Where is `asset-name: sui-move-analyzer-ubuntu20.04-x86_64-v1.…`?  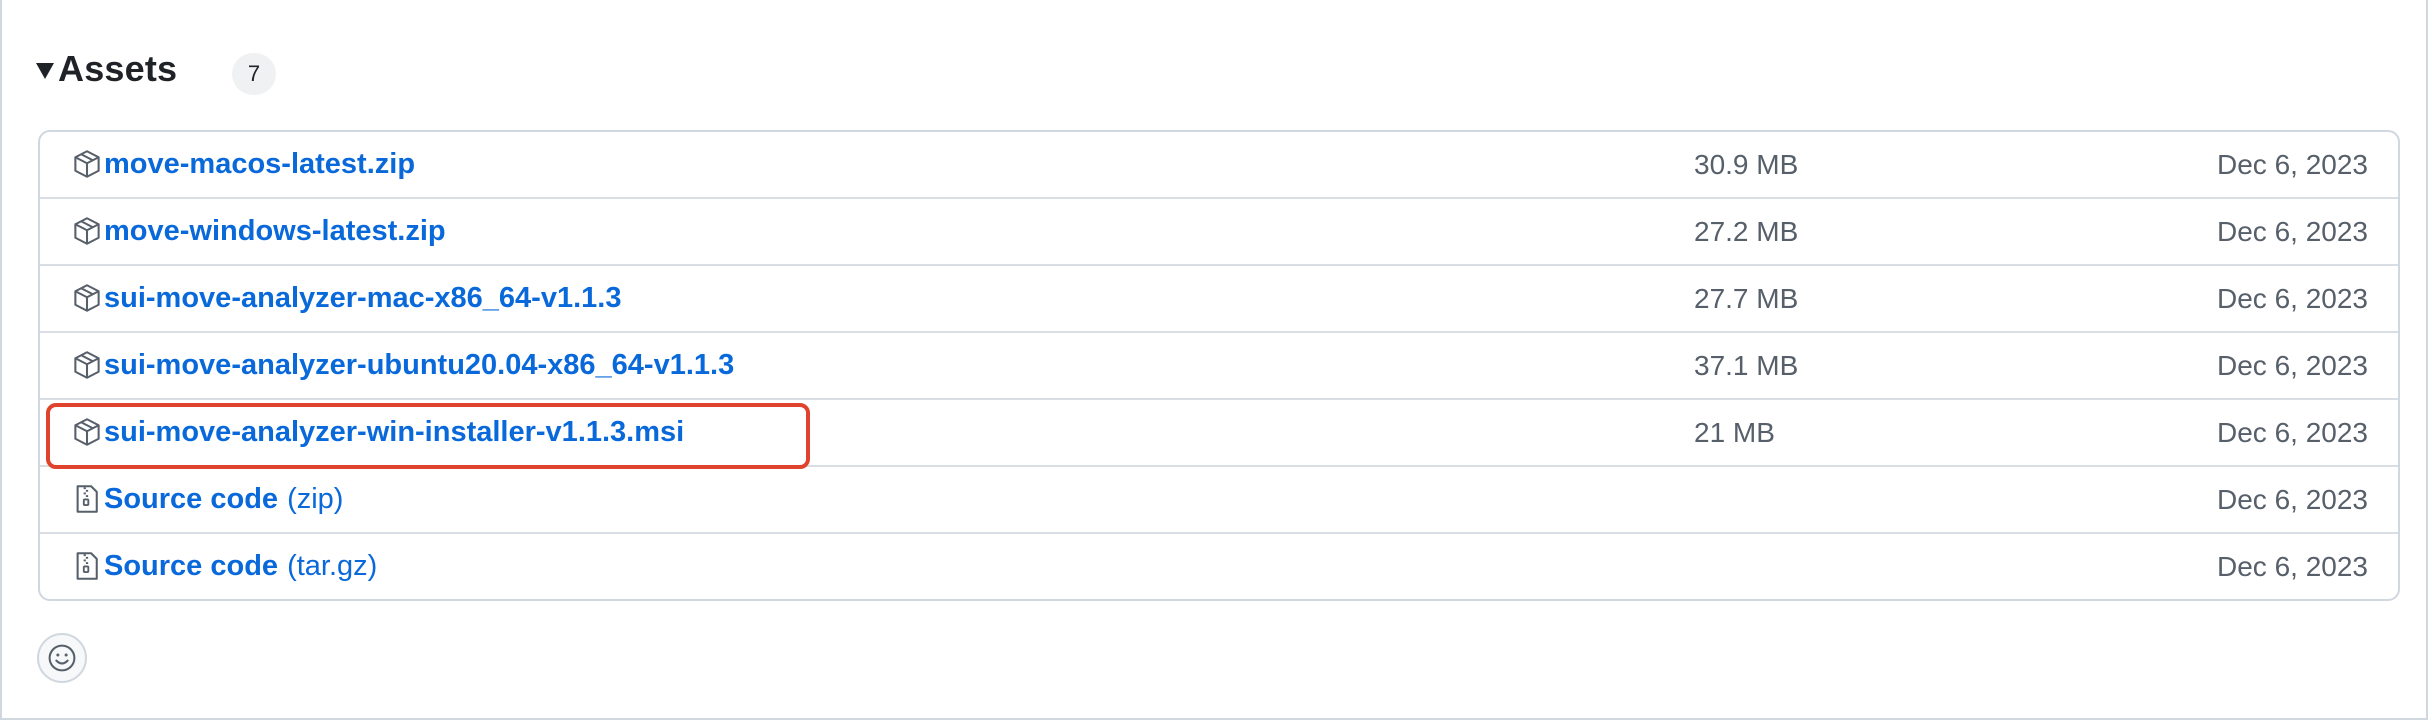 asset-name: sui-move-analyzer-ubuntu20.04-x86_64-v1.… is located at coordinates (419, 365).